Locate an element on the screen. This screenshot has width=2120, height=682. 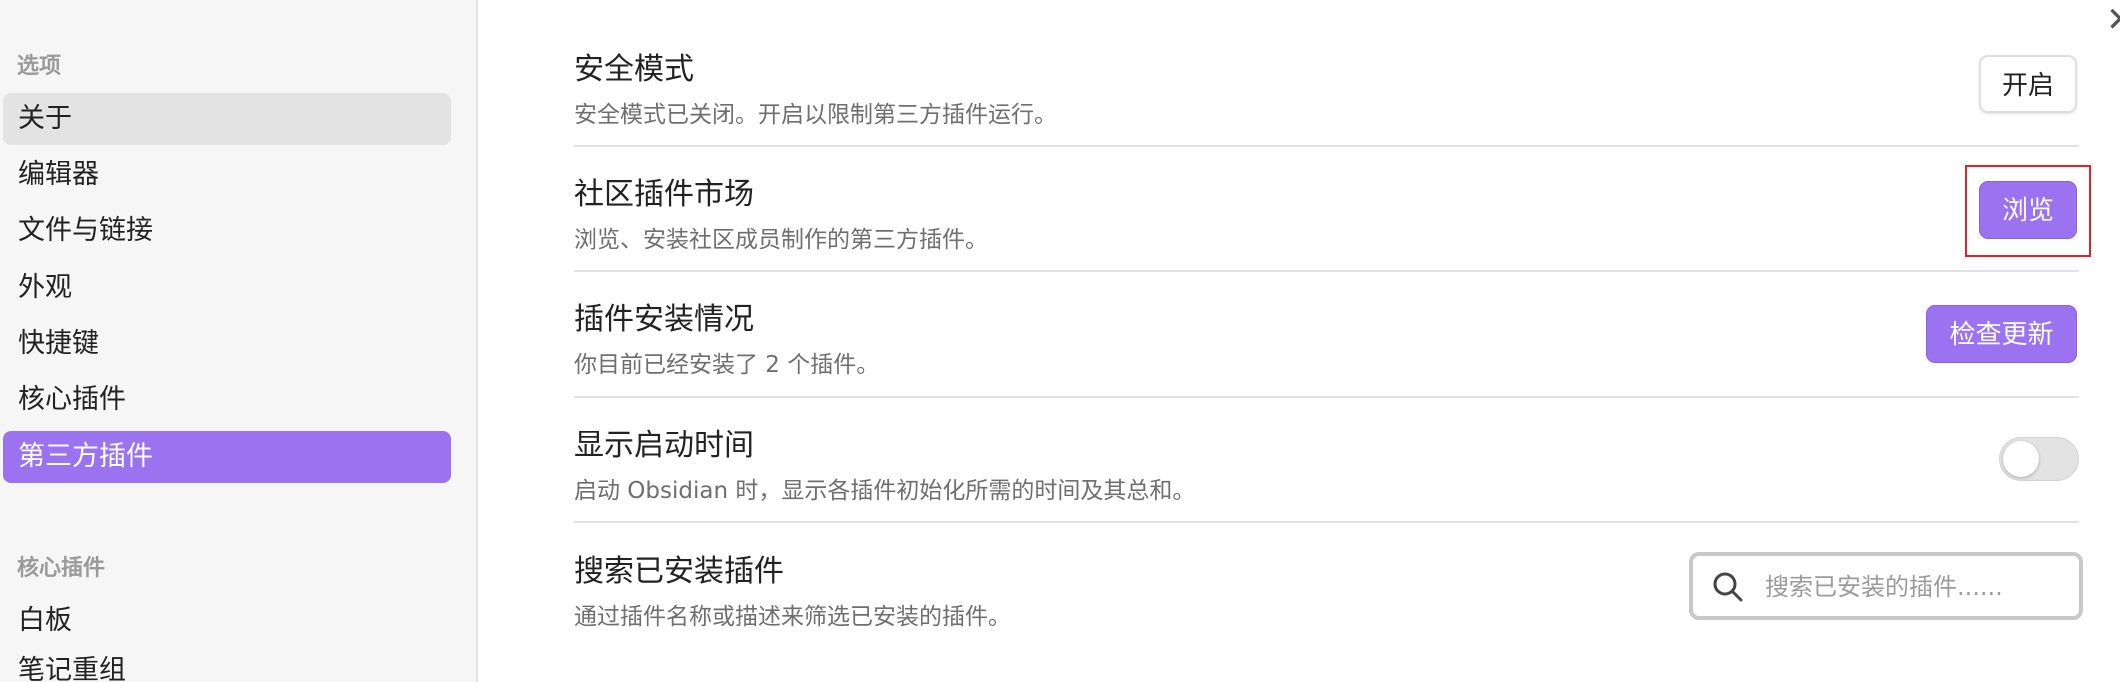
sidebar-item-editor: 编辑器 is located at coordinates (227, 175).